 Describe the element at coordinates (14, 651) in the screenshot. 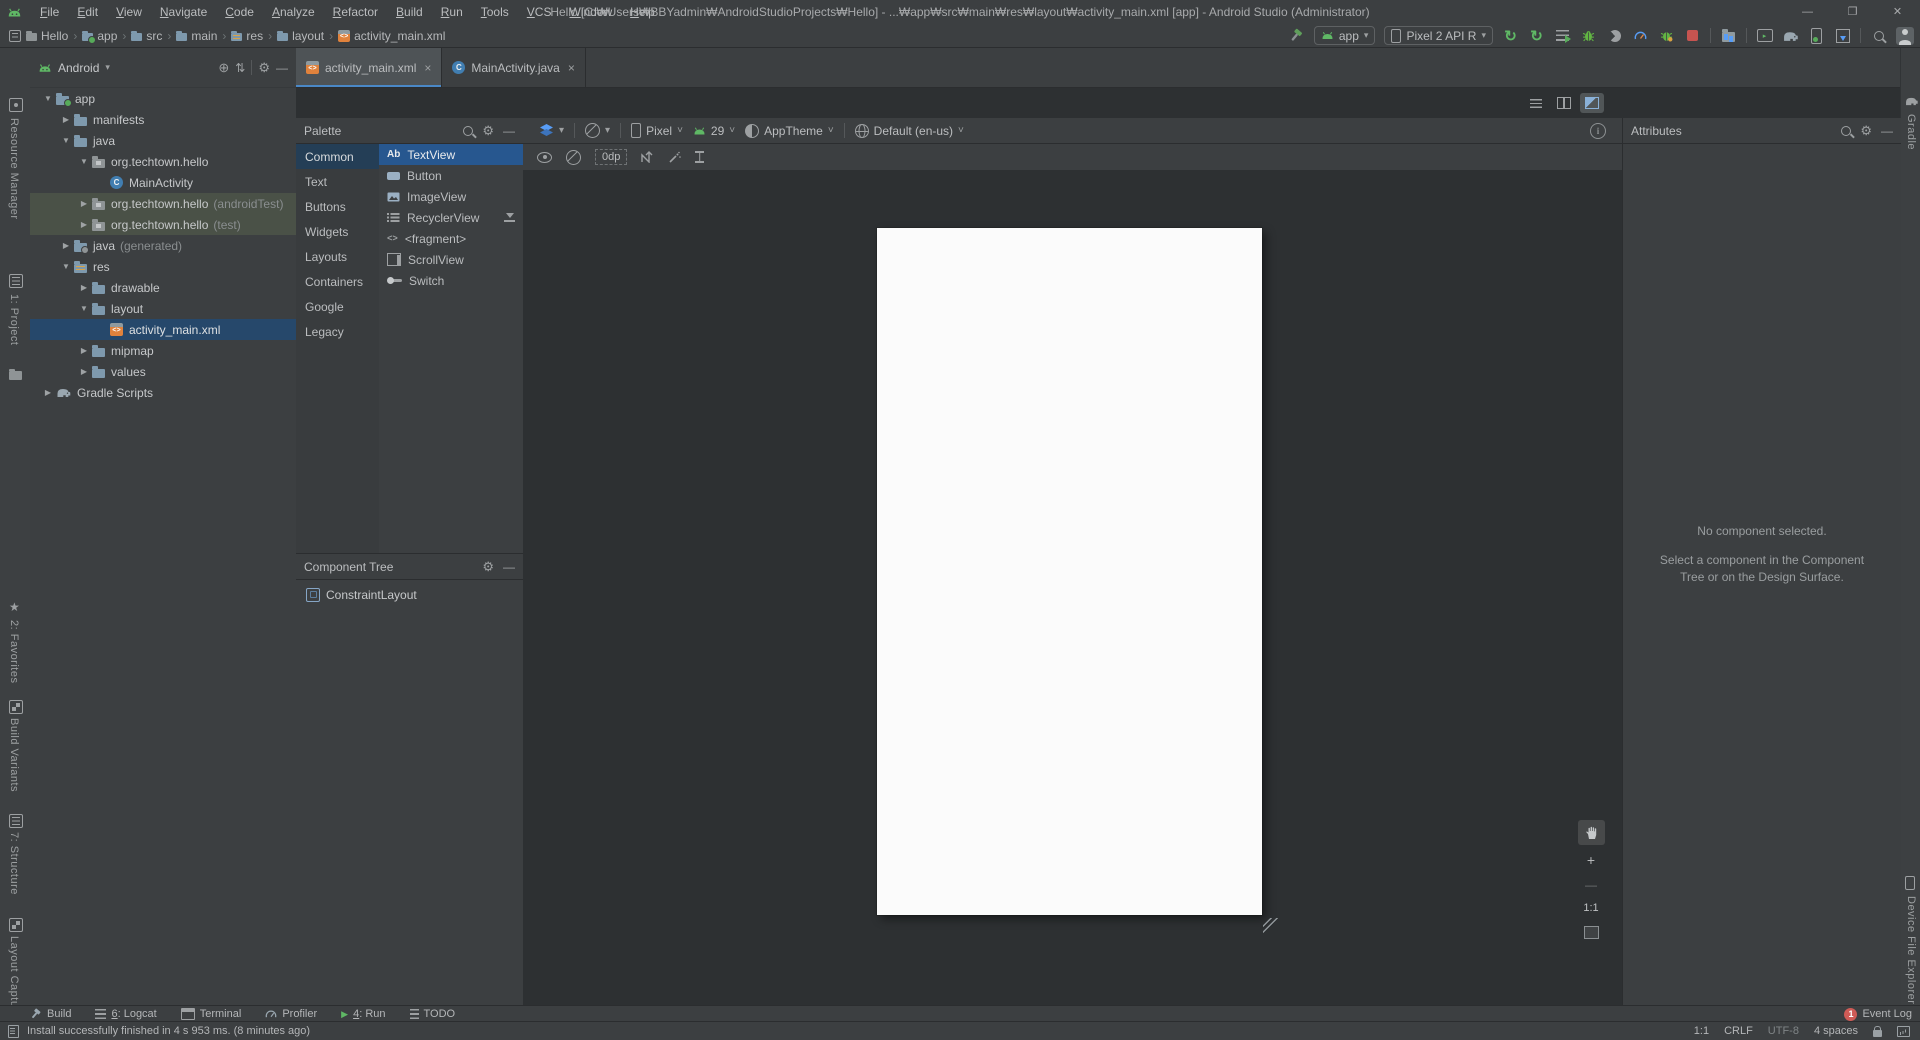

I see `stripe-favorites: 2: Favorites` at that location.